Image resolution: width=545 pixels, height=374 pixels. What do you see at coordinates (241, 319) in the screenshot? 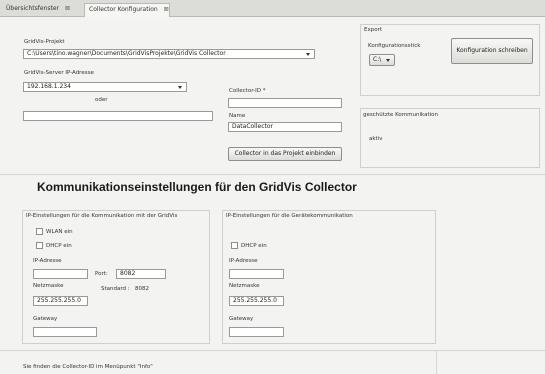
I see `gateway-label-right: Gateway` at bounding box center [241, 319].